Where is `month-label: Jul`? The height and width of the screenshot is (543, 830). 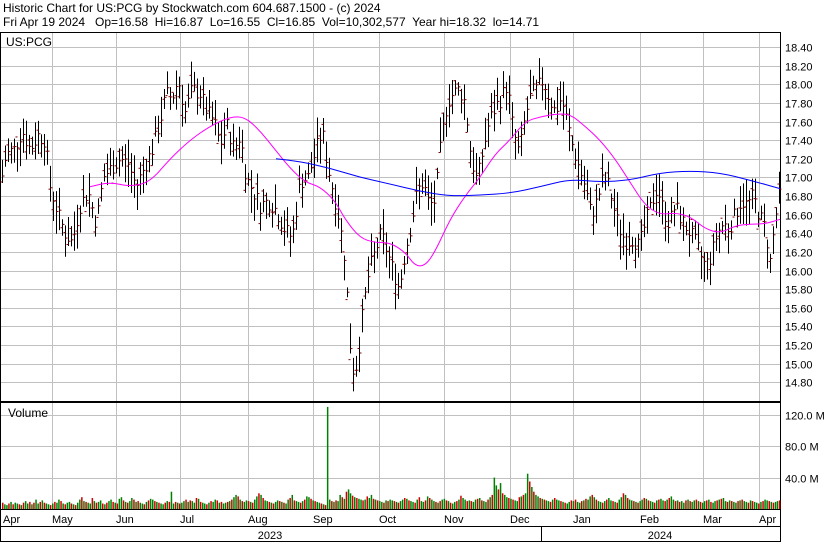
month-label: Jul is located at coordinates (187, 520).